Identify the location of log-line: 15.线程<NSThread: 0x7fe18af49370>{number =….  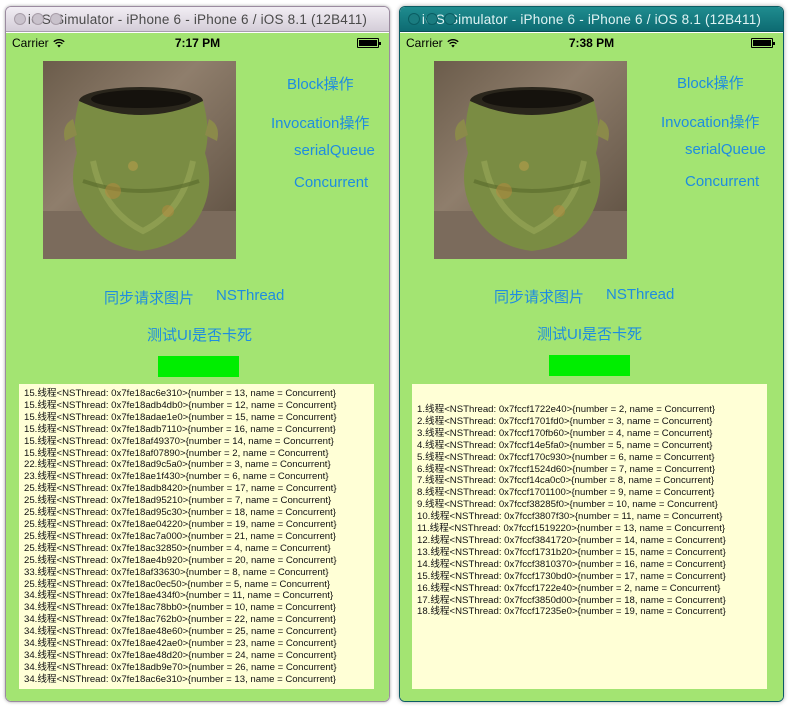
(179, 441).